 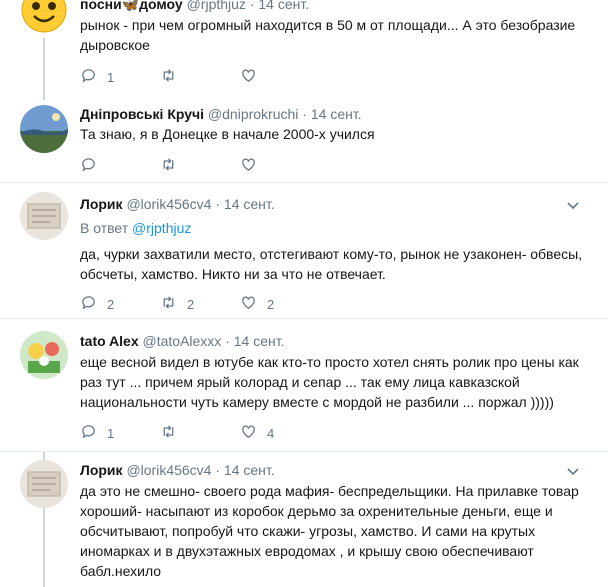 I want to click on like-button: 4, so click(x=257, y=433).